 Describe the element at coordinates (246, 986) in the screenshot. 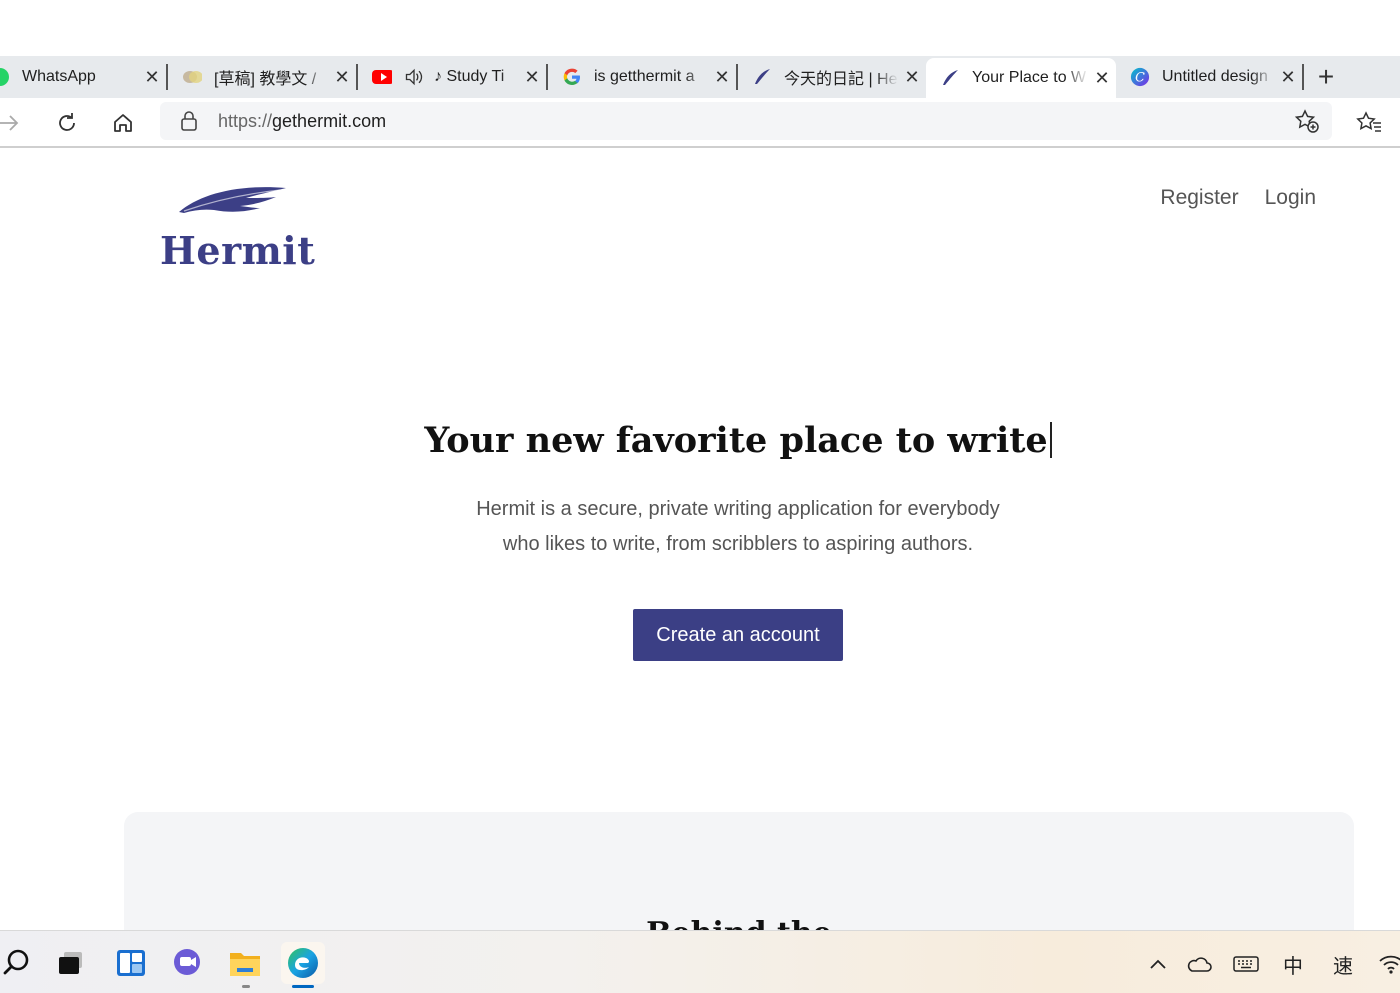

I see `running-indicator` at that location.